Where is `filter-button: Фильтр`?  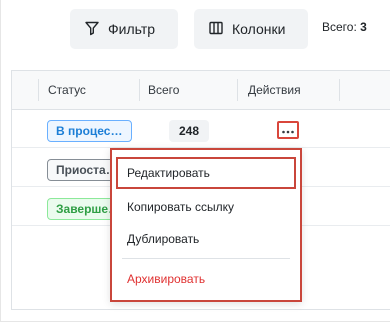
filter-button: Фильтр is located at coordinates (124, 29).